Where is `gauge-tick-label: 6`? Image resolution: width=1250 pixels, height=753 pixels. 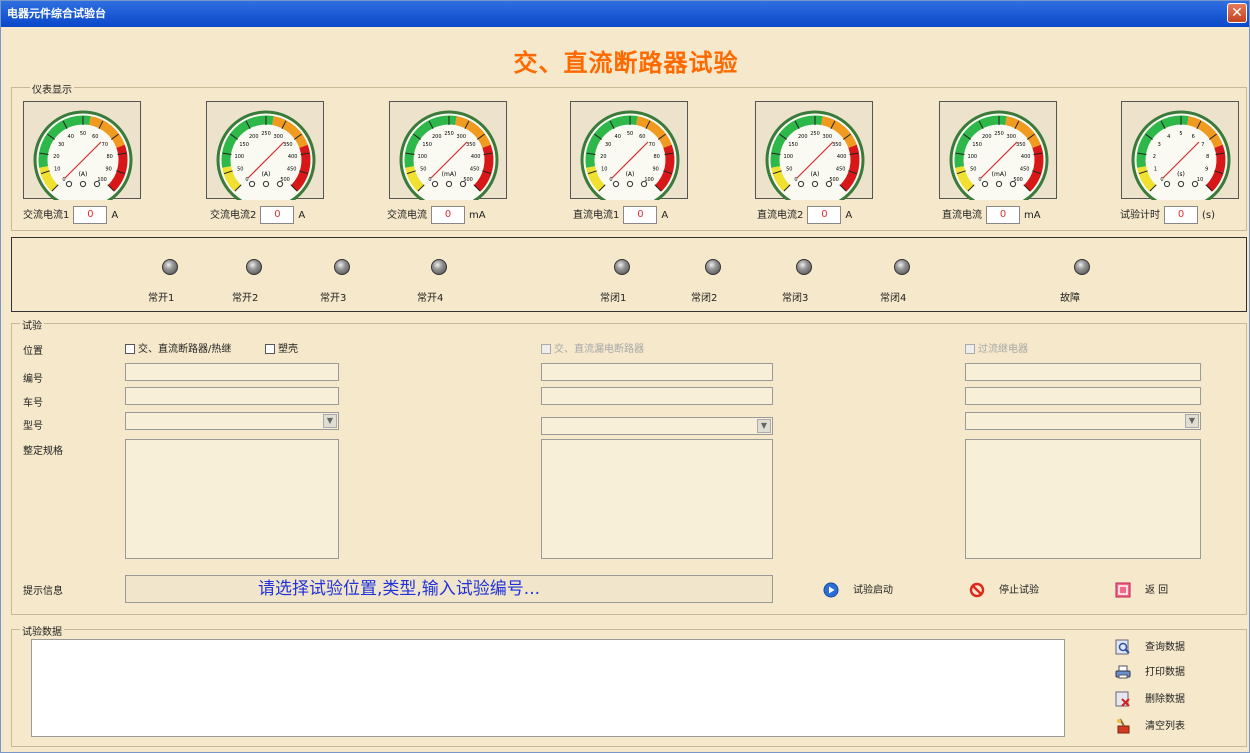 gauge-tick-label: 6 is located at coordinates (1193, 137).